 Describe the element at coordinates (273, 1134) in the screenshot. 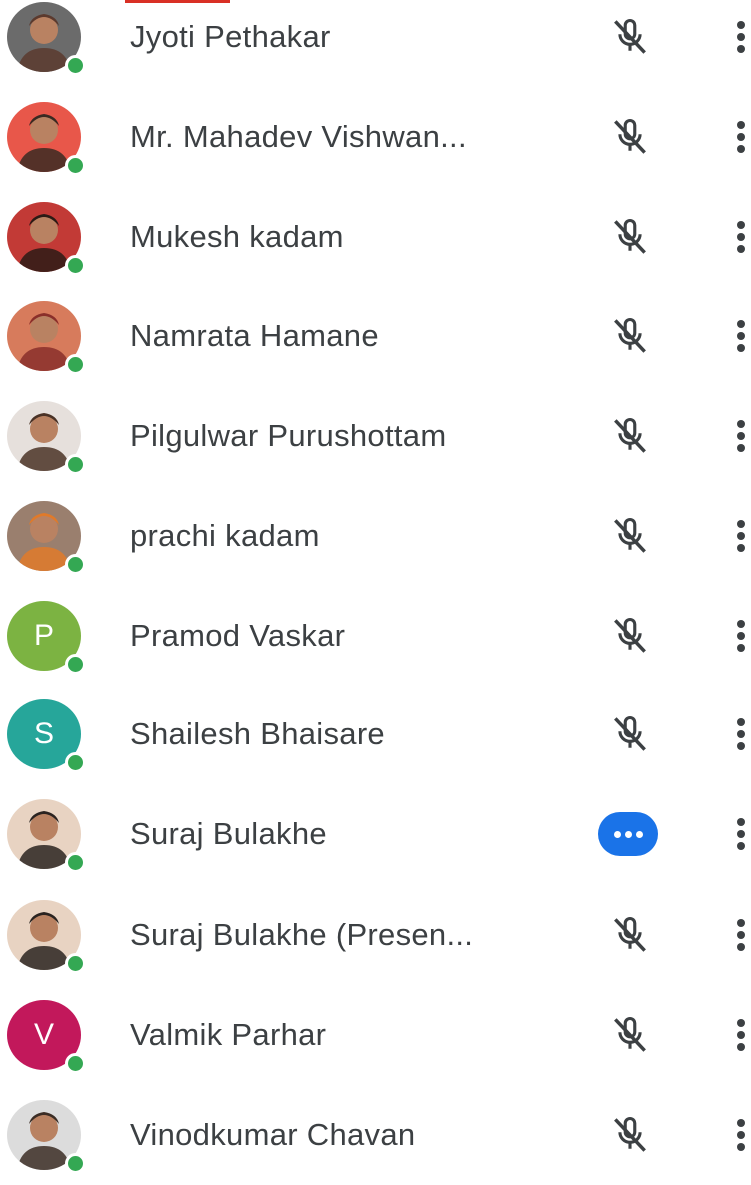

I see `participant-name: Vinodkumar Chavan` at that location.